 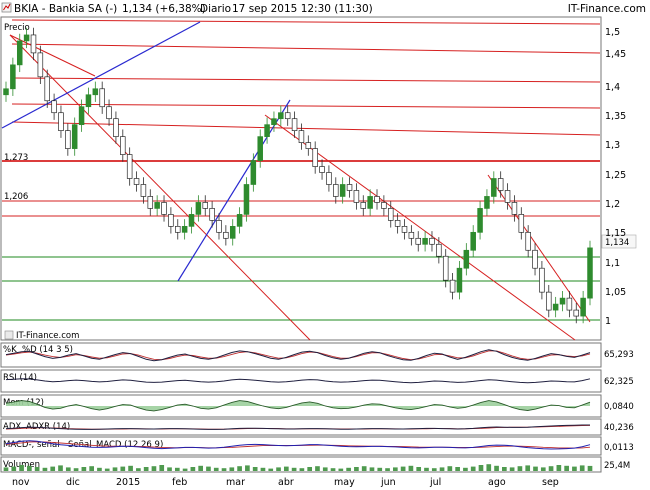 I want to click on y-tick-1-15: 1,15, so click(x=615, y=233).